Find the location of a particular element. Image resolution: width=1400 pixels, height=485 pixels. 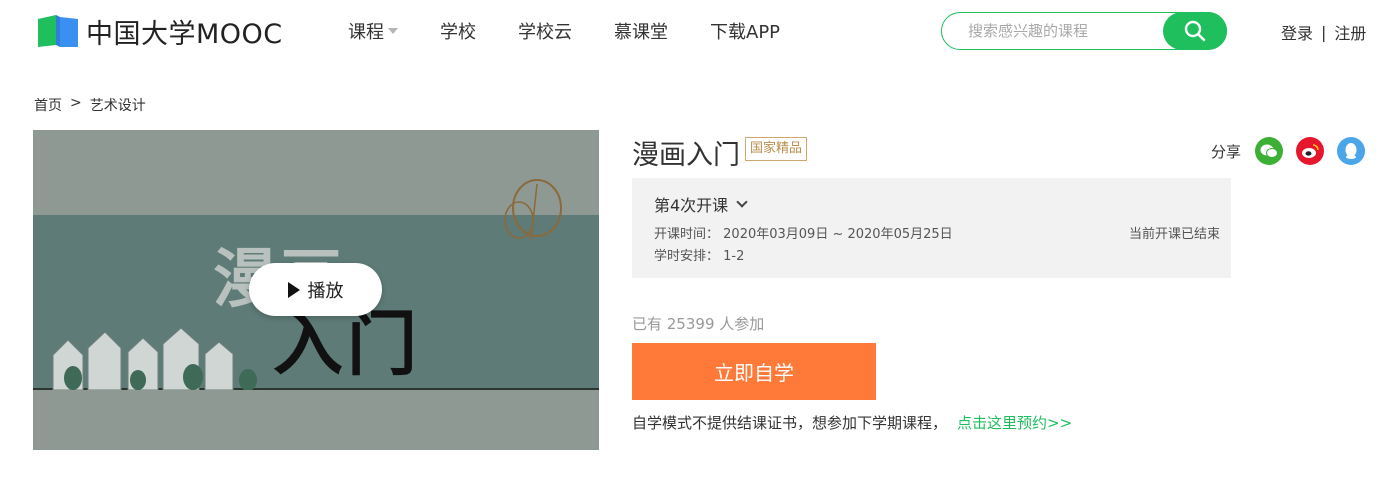

self-study-note: 自学模式不提供结课证书，想参加下学期课程， 点击这里预约>> is located at coordinates (852, 422).